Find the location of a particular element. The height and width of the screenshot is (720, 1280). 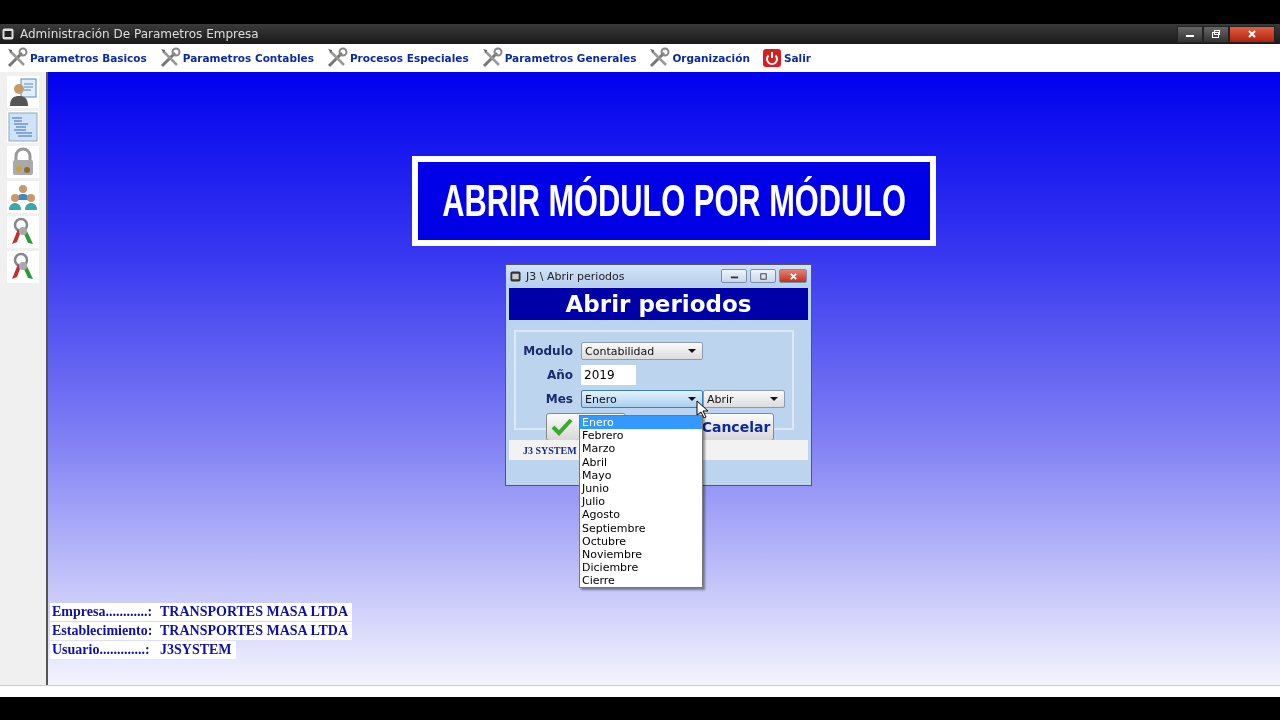

info-label: Establecimiento: is located at coordinates (103, 631).